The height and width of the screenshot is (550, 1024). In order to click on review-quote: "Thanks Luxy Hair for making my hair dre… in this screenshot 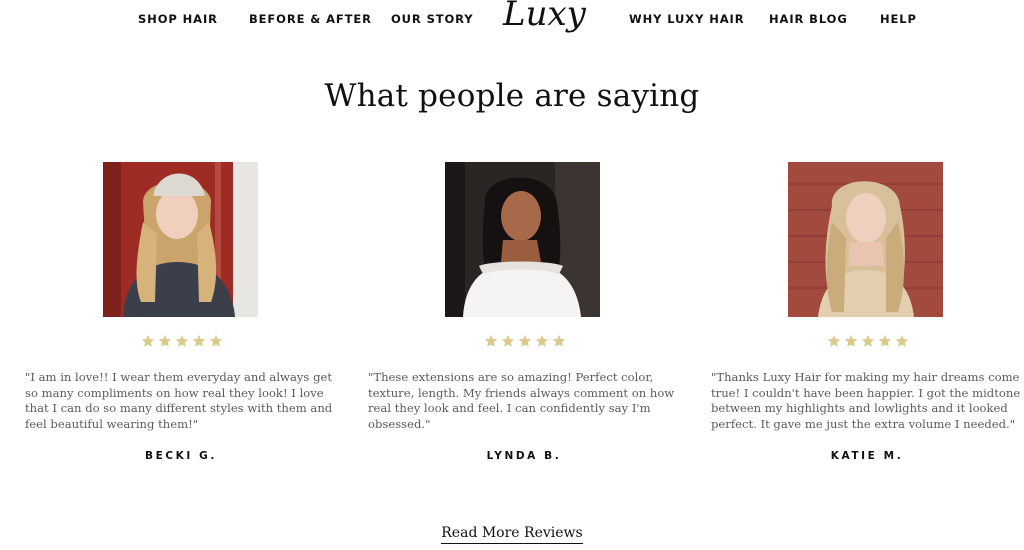, I will do `click(866, 400)`.